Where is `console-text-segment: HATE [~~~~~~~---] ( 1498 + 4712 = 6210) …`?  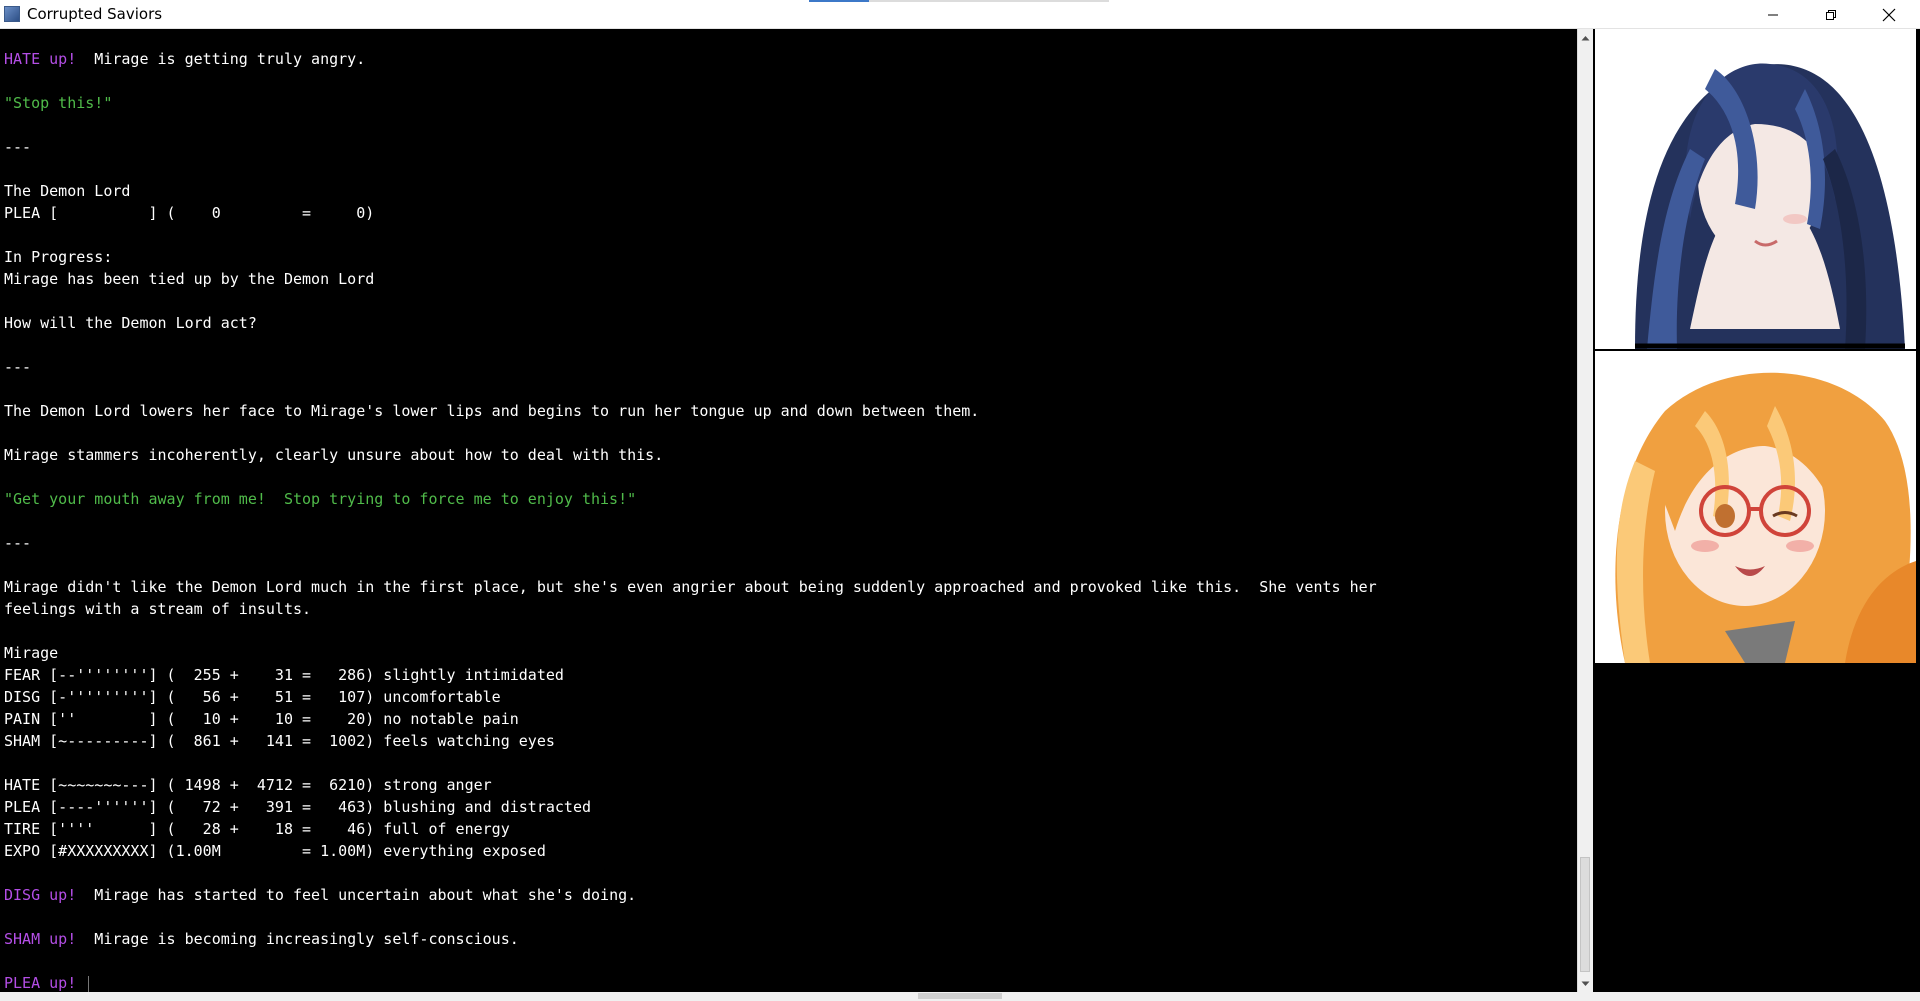 console-text-segment: HATE [~~~~~~~---] ( 1498 + 4712 = 6210) … is located at coordinates (248, 785).